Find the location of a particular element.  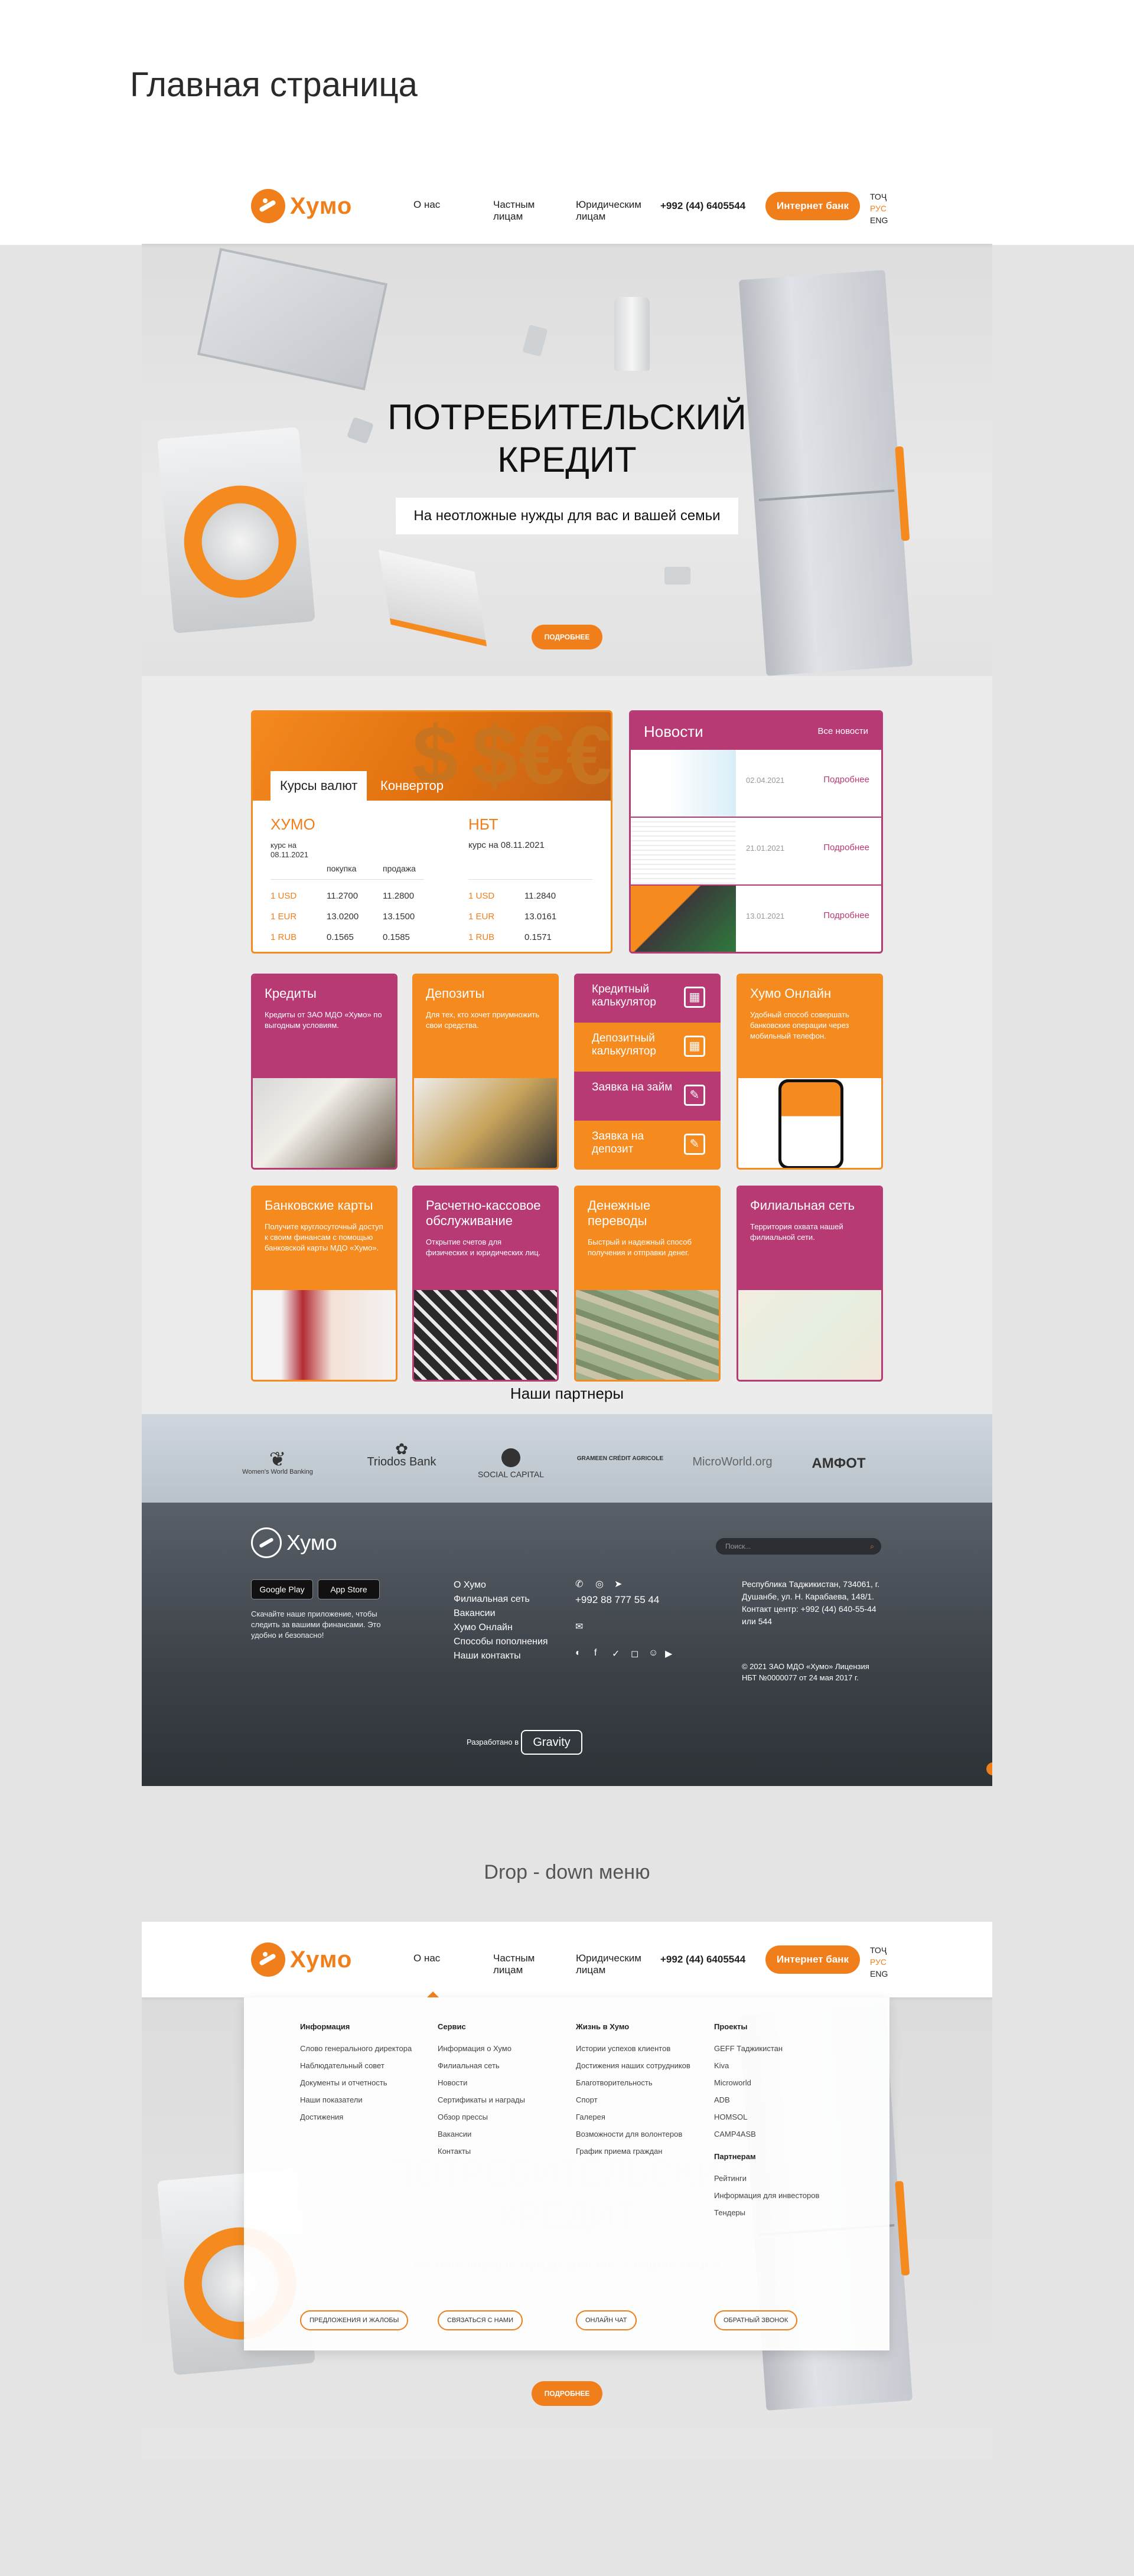

tab-converter: Конвертор is located at coordinates (412, 786).